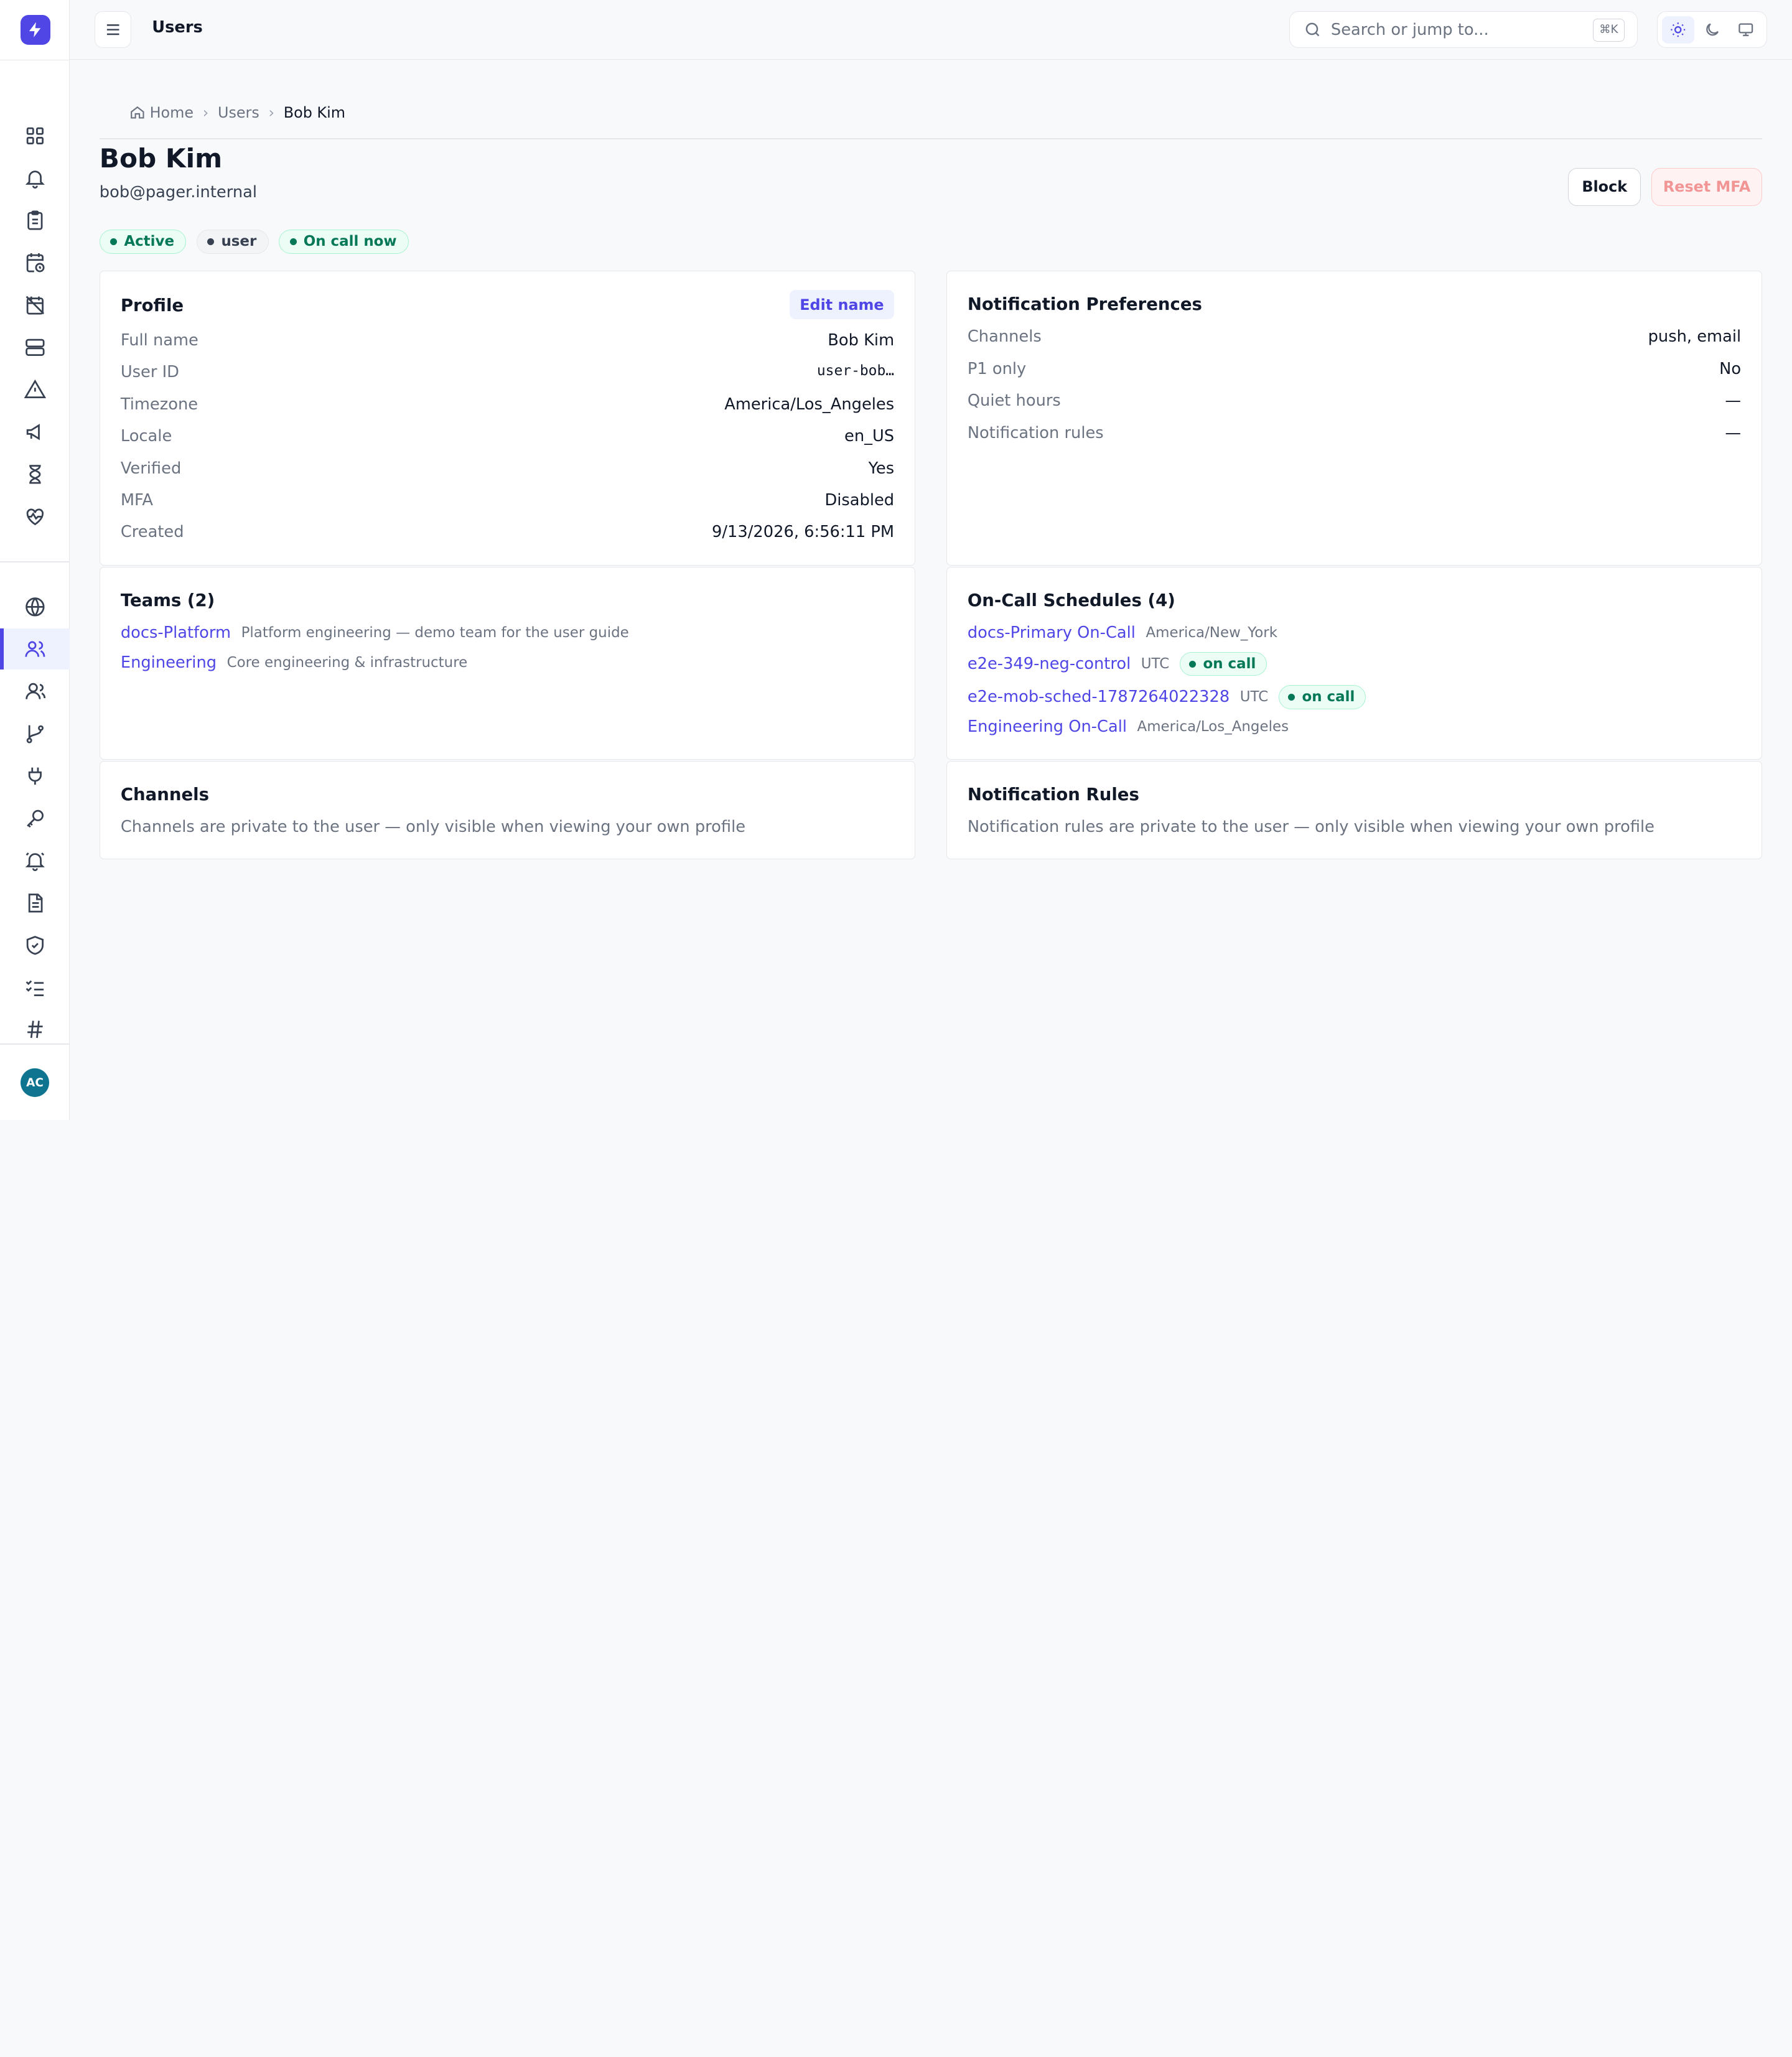 The width and height of the screenshot is (1792, 2057). I want to click on sidebar-item-tasks, so click(35, 987).